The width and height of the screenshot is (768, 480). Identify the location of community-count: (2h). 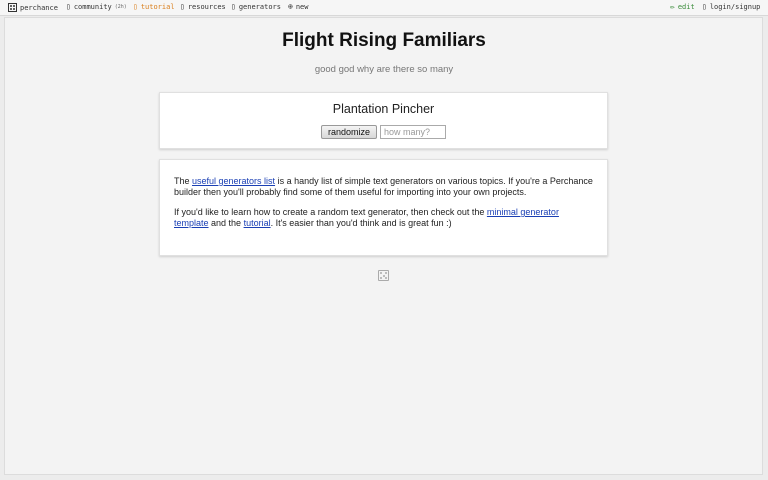
(120, 7).